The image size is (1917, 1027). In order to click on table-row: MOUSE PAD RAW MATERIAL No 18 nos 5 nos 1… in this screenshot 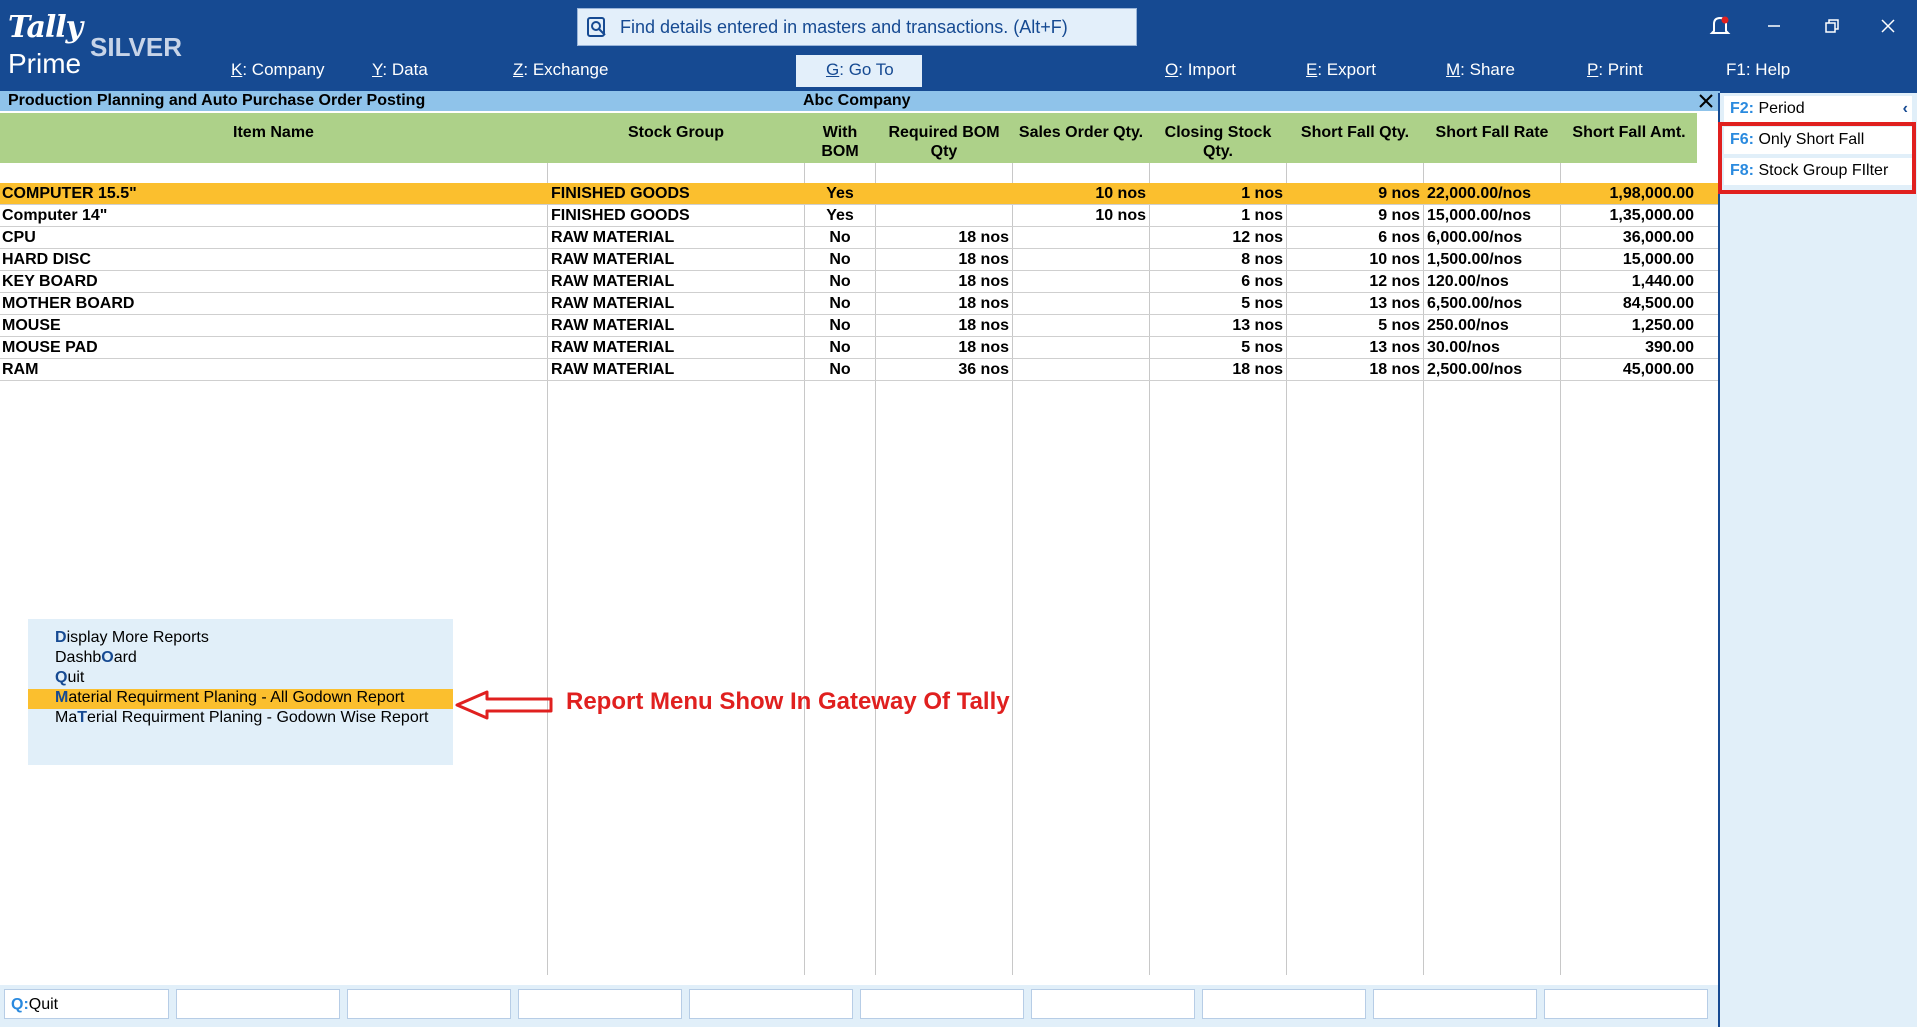, I will do `click(859, 348)`.